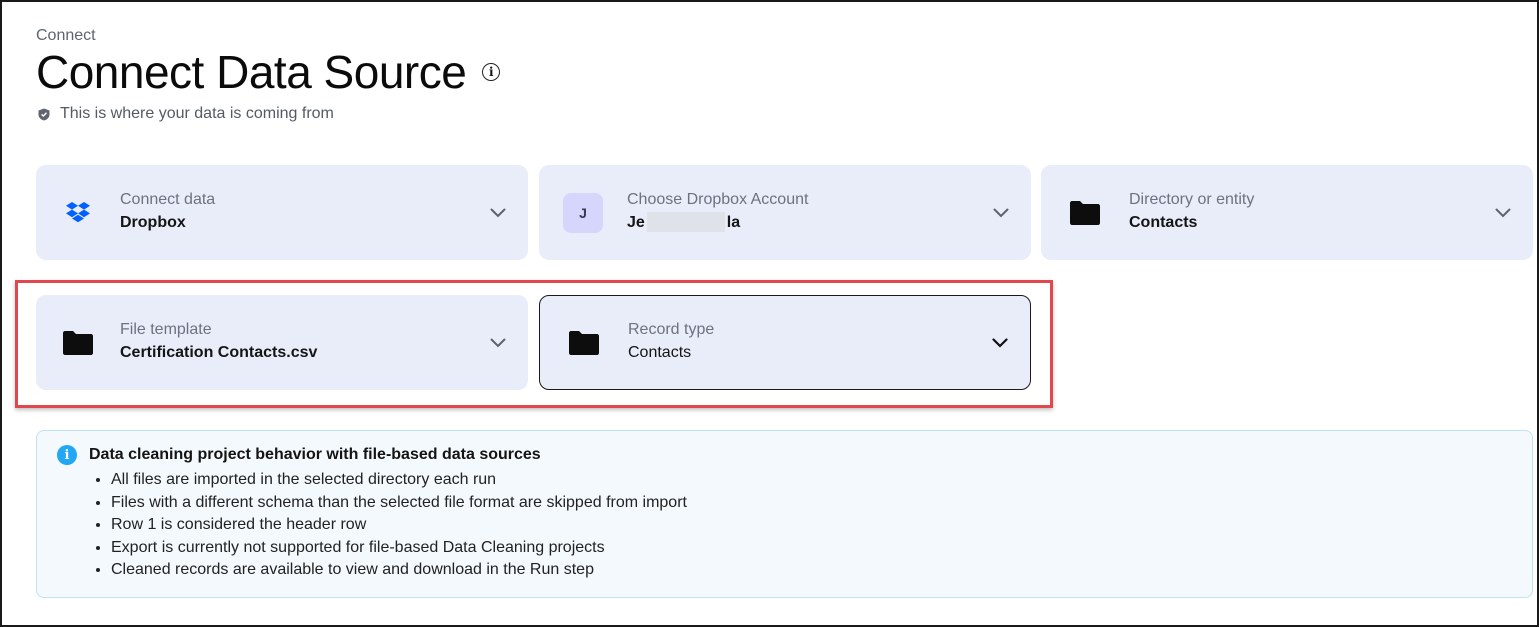  I want to click on dropbox-account-value: Je la, so click(799, 223).